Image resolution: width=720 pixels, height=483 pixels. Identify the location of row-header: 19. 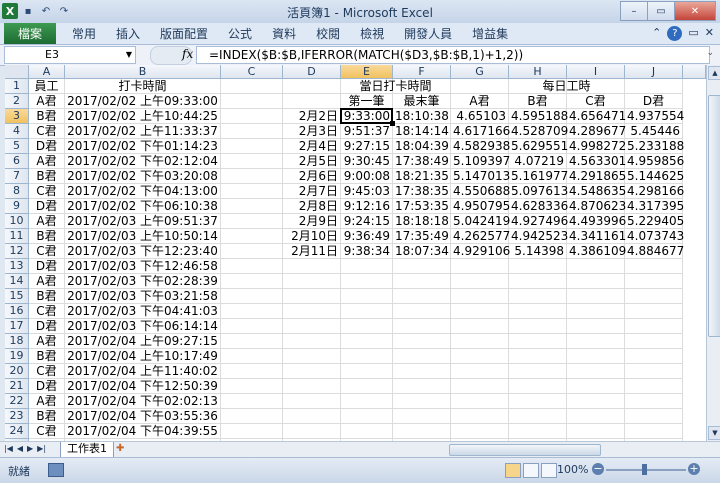
(17, 356).